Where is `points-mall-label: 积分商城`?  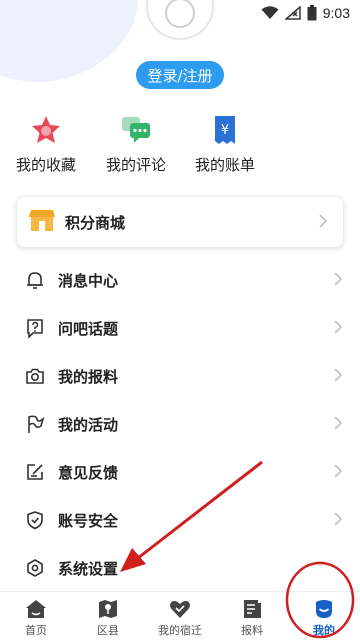
points-mall-label: 积分商城 is located at coordinates (95, 222).